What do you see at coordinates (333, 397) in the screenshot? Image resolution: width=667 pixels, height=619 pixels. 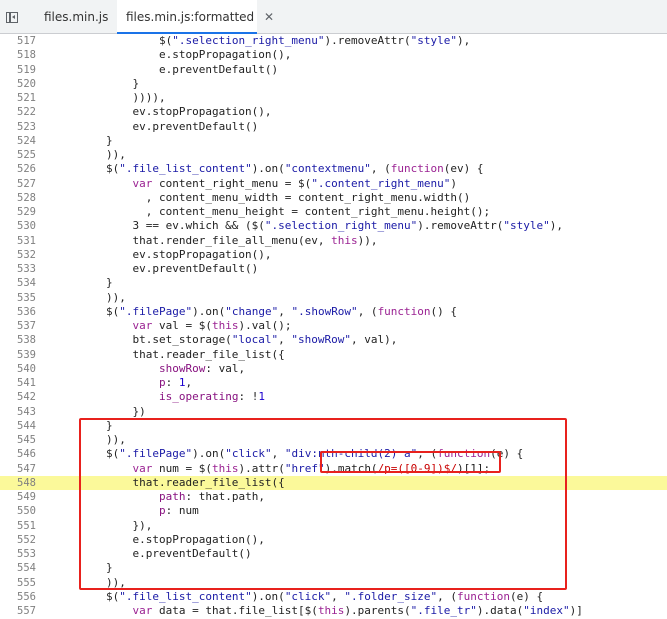 I see `code-line: 542 is_operating: !1` at bounding box center [333, 397].